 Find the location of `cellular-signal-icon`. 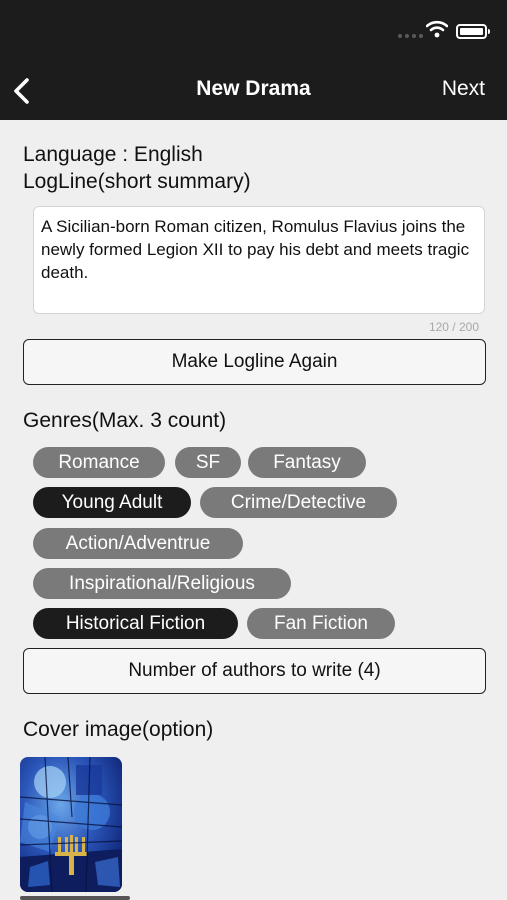

cellular-signal-icon is located at coordinates (410, 36).